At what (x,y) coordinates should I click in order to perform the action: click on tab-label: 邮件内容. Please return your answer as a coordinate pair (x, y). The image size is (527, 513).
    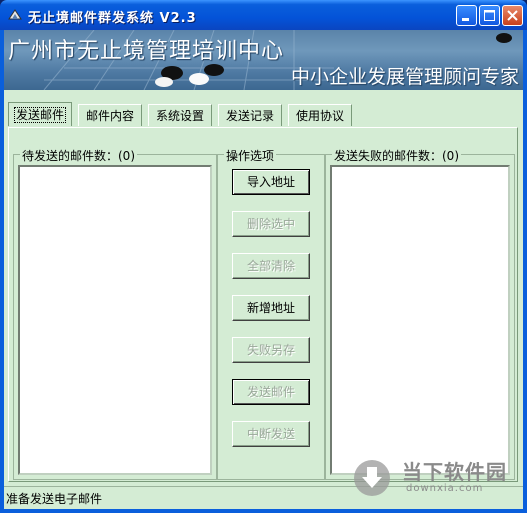
    Looking at the image, I should click on (109, 116).